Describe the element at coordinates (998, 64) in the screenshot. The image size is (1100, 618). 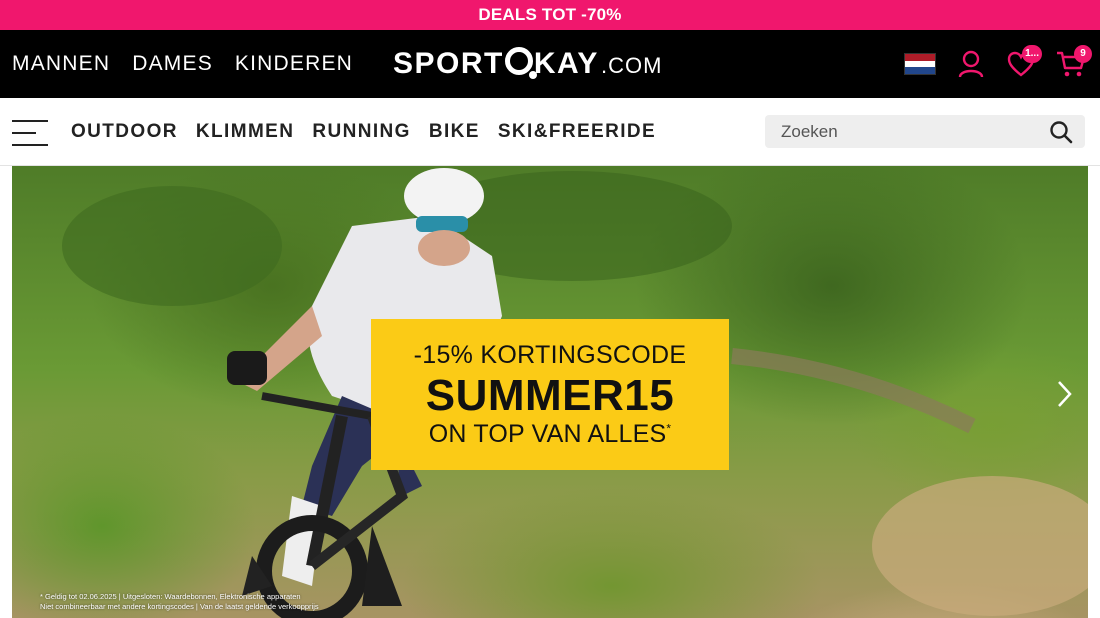
I see `header-actions: 1... 9` at that location.